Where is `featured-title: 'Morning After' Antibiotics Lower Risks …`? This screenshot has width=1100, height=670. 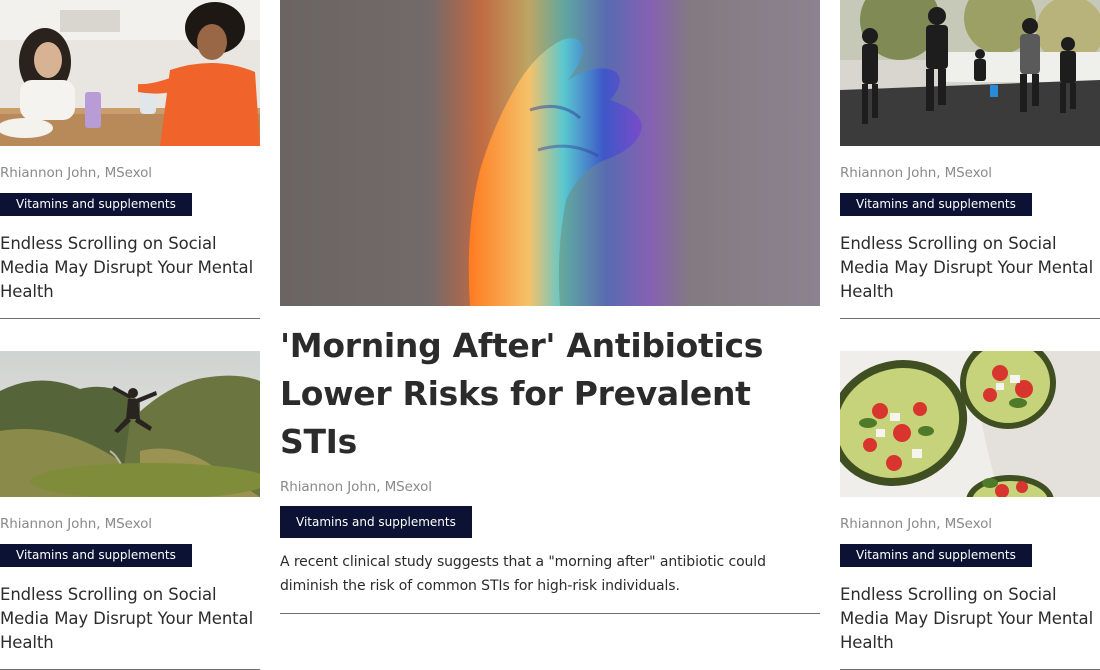
featured-title: 'Morning After' Antibiotics Lower Risks … is located at coordinates (550, 394).